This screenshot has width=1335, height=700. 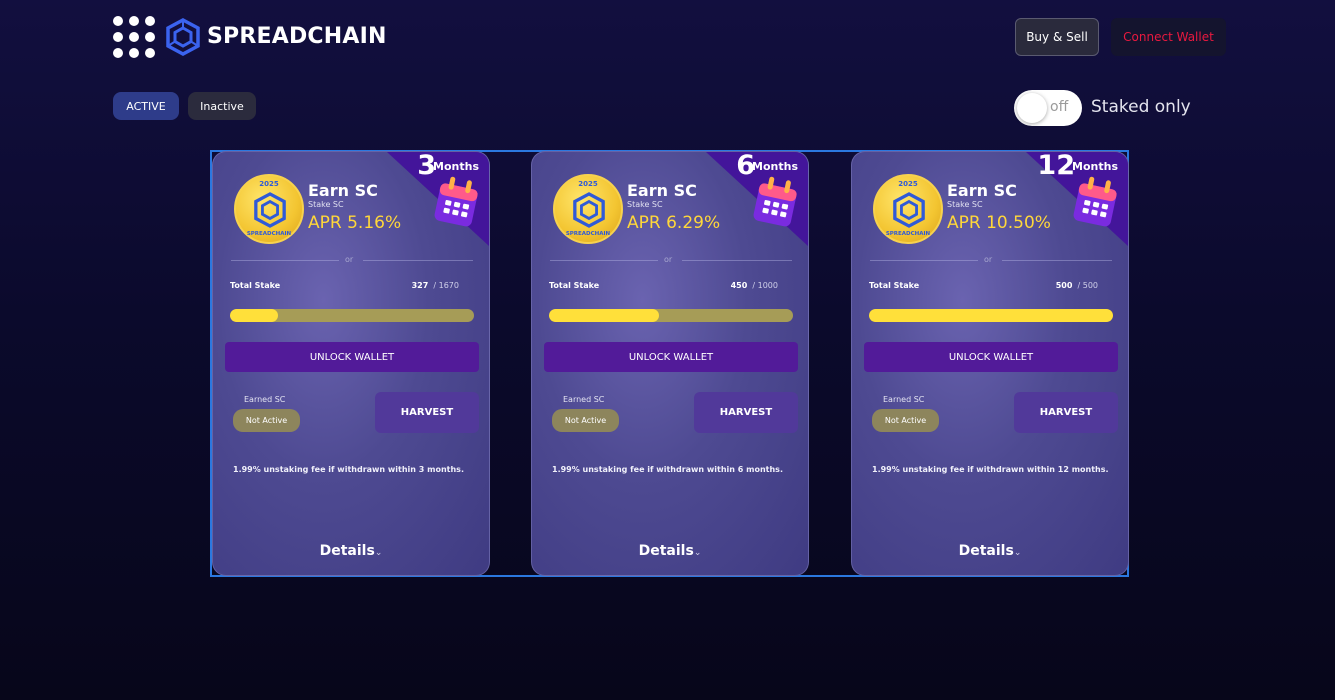 What do you see at coordinates (297, 36) in the screenshot?
I see `brand-name: SPREADCHAIN` at bounding box center [297, 36].